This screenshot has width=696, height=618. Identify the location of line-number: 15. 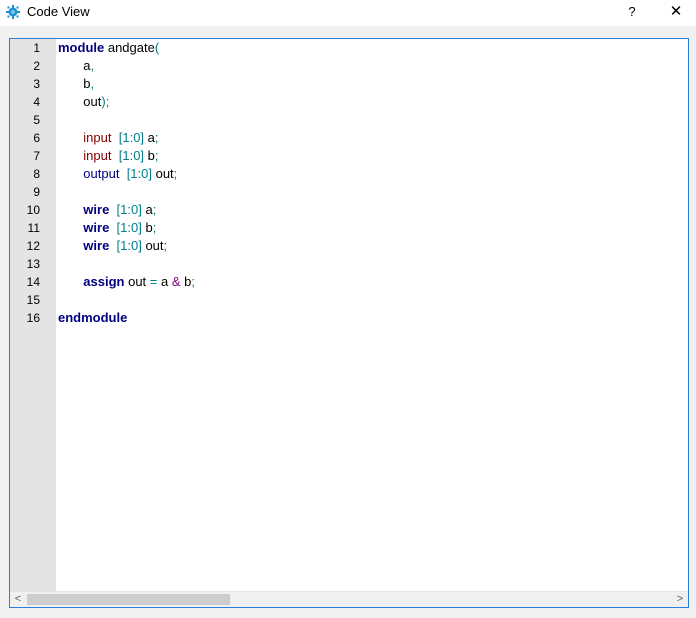
(33, 300).